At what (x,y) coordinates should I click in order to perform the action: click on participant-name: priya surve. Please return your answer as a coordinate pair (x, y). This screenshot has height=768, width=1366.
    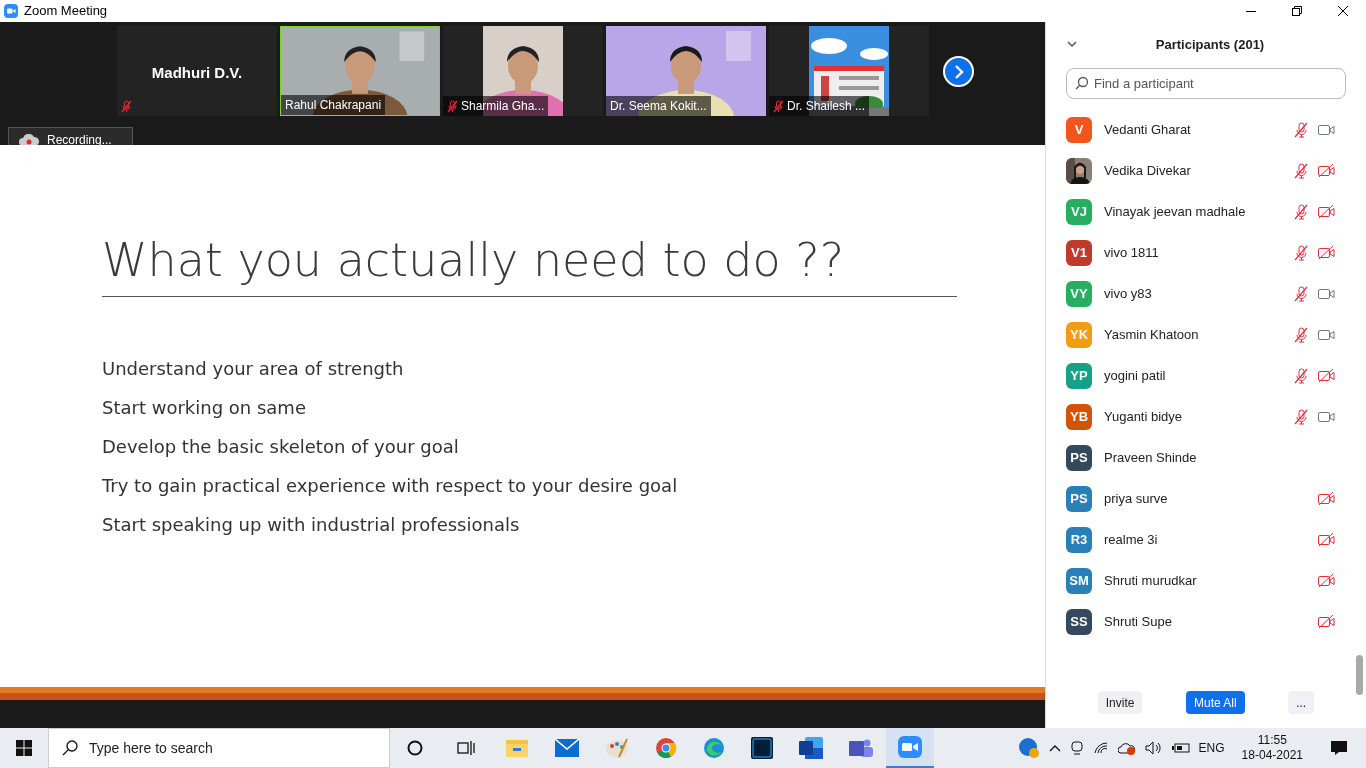
    Looking at the image, I should click on (1136, 498).